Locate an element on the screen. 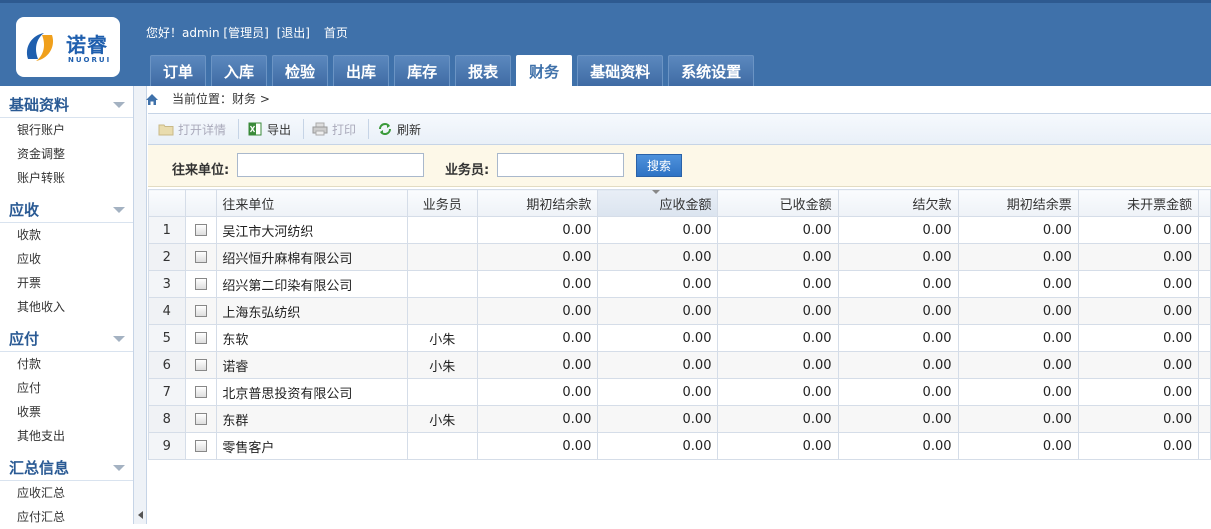 This screenshot has width=1211, height=529. column-header: 已收金额 is located at coordinates (778, 203).